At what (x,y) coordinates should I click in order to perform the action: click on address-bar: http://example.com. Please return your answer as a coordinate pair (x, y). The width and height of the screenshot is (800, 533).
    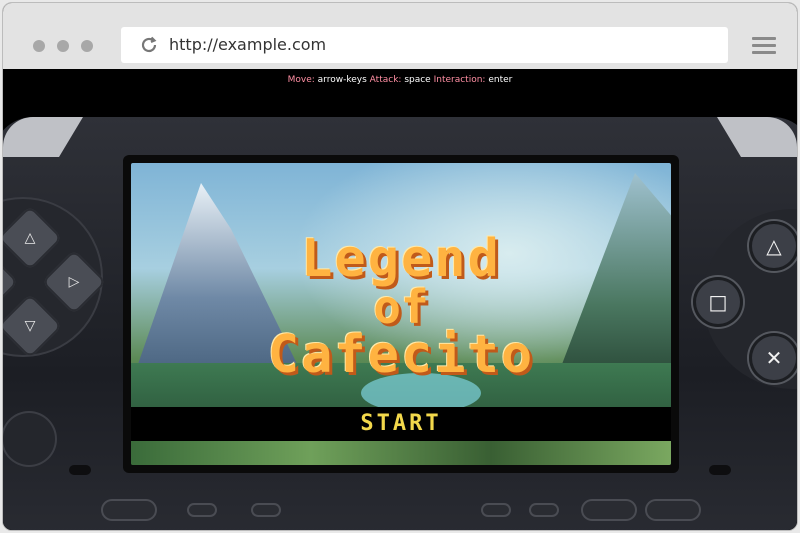
    Looking at the image, I should click on (424, 45).